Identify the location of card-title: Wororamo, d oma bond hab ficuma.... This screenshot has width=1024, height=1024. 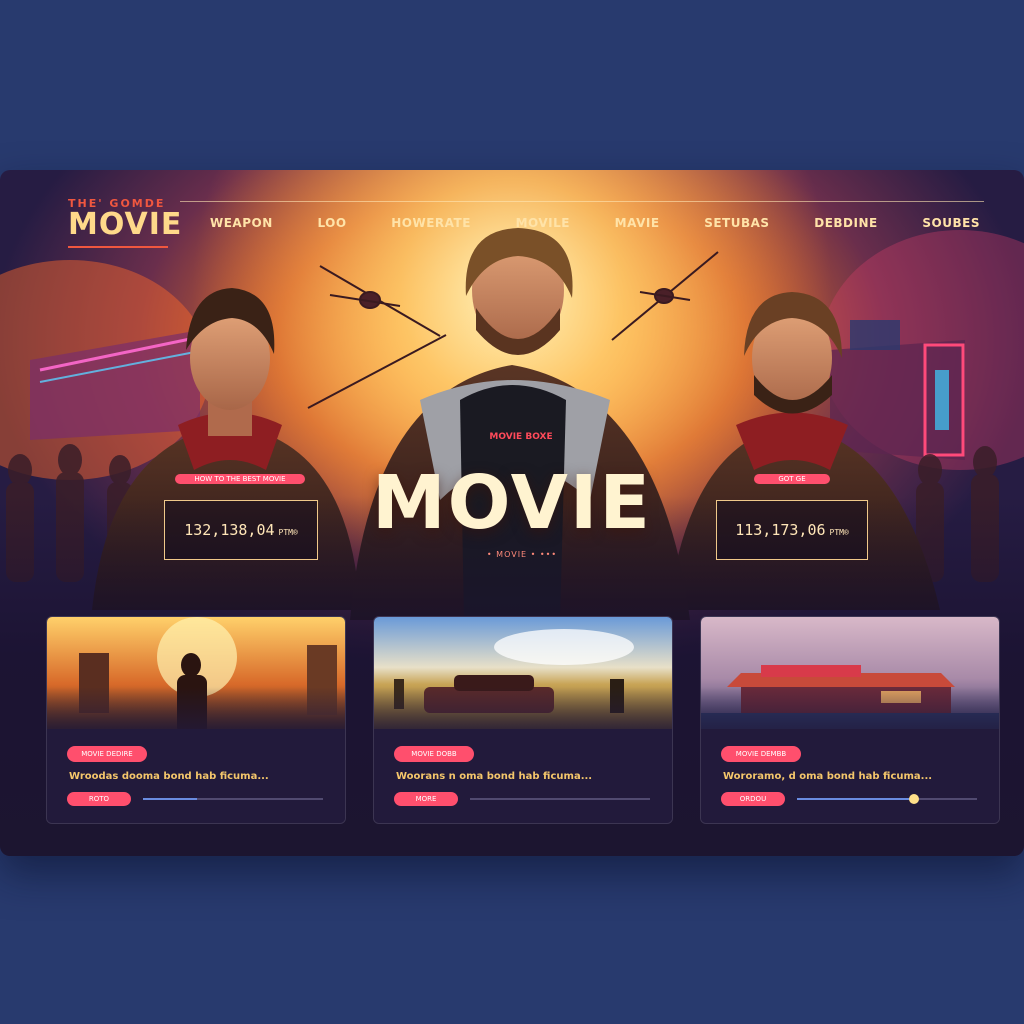
(827, 776).